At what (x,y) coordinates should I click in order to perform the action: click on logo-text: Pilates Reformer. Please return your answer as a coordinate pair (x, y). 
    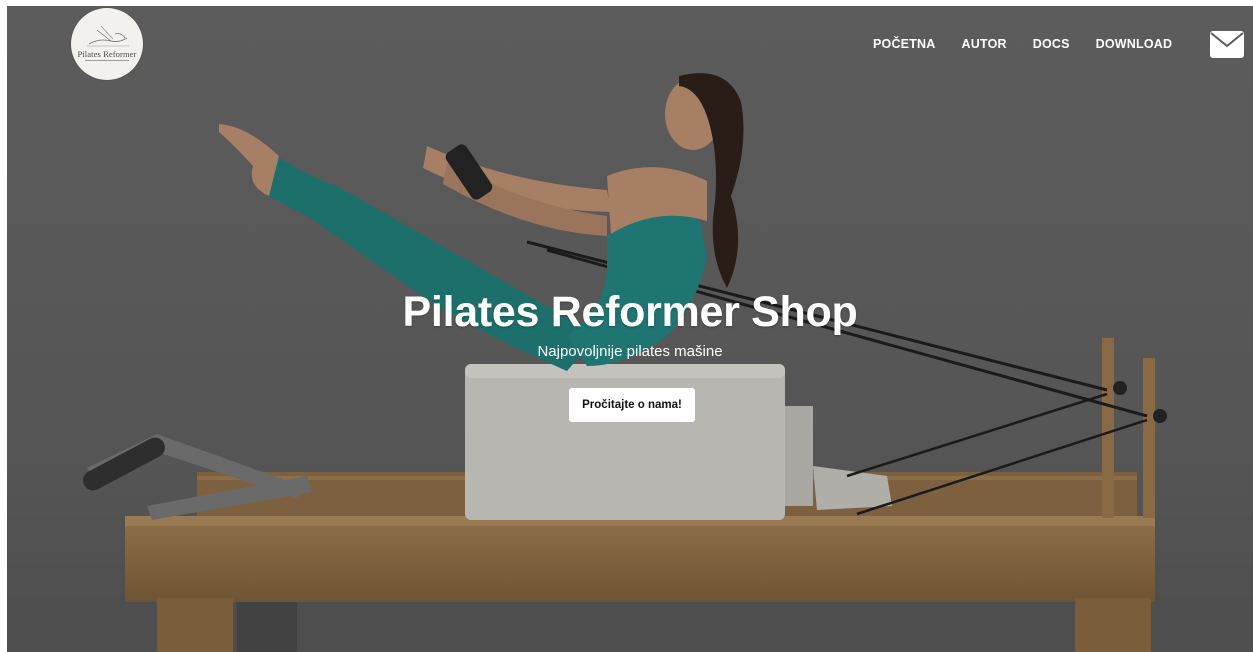
    Looking at the image, I should click on (107, 54).